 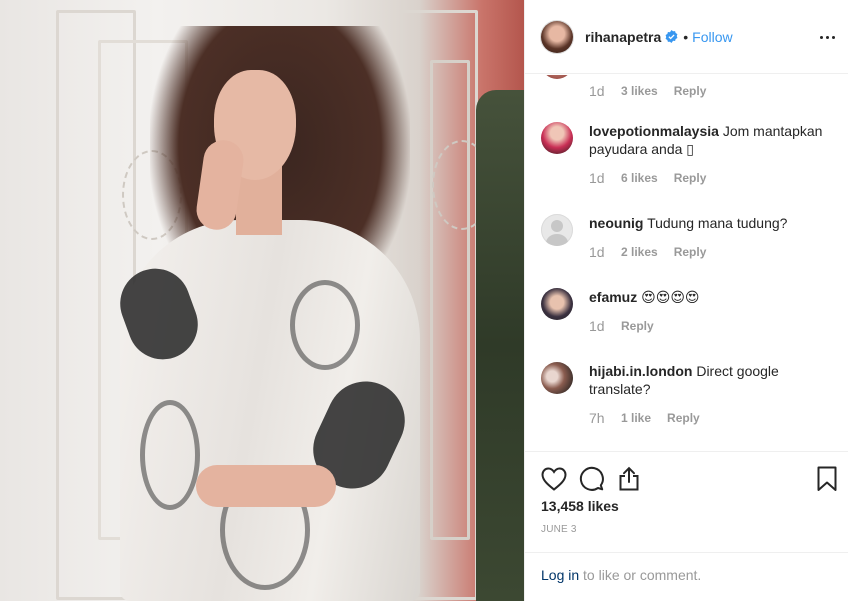 I want to click on hand, so click(x=266, y=486).